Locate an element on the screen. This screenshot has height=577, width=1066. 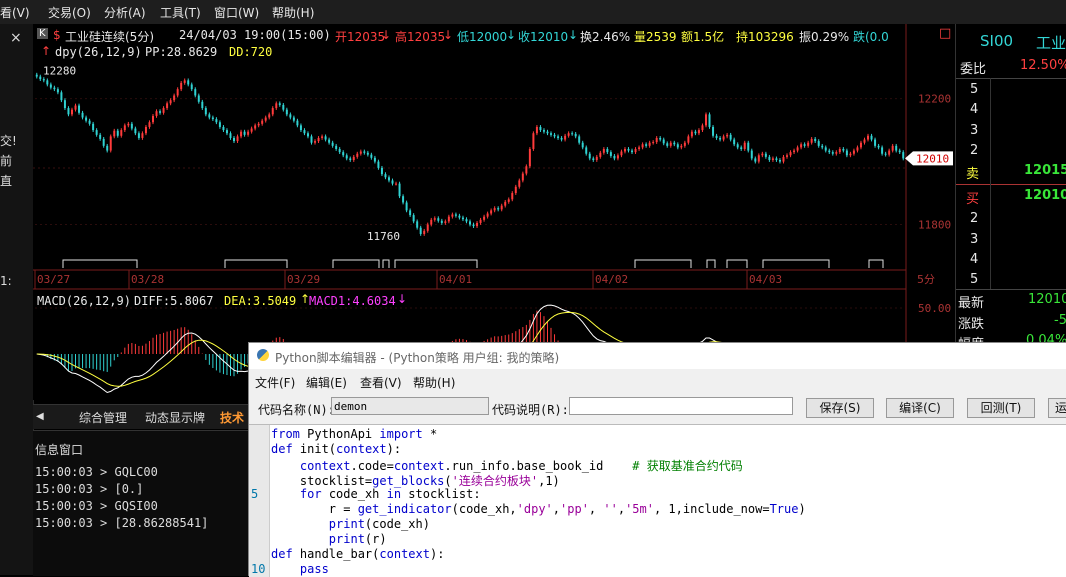
code-line: for code_xh in stocklist: is located at coordinates (390, 494).